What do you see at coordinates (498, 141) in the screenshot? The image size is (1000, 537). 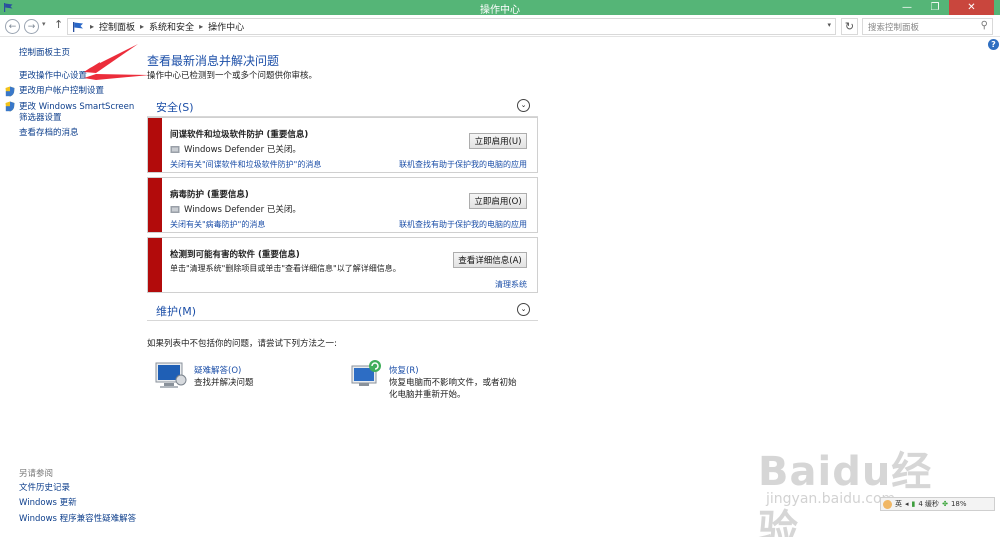 I see `enable-now-button: 立即启用(U)` at bounding box center [498, 141].